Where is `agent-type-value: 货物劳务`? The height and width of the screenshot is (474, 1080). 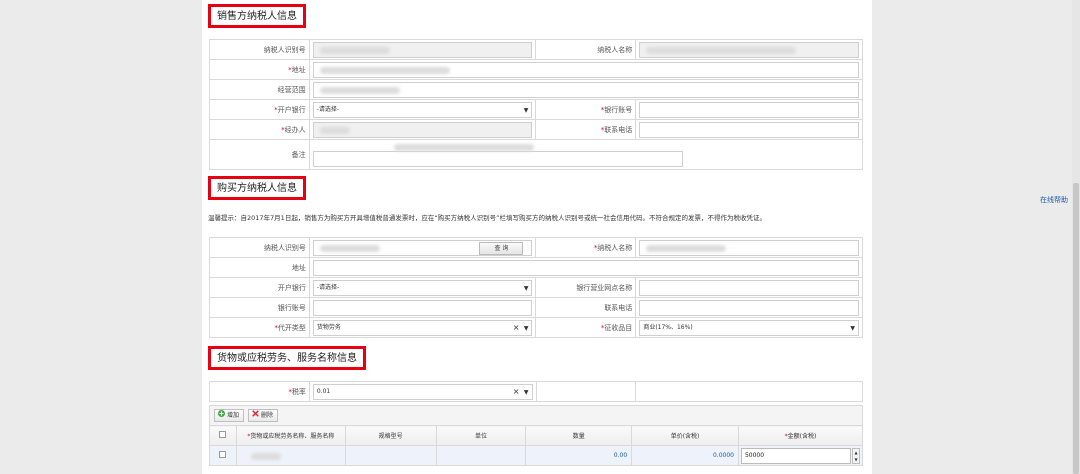 agent-type-value: 货物劳务 is located at coordinates (328, 327).